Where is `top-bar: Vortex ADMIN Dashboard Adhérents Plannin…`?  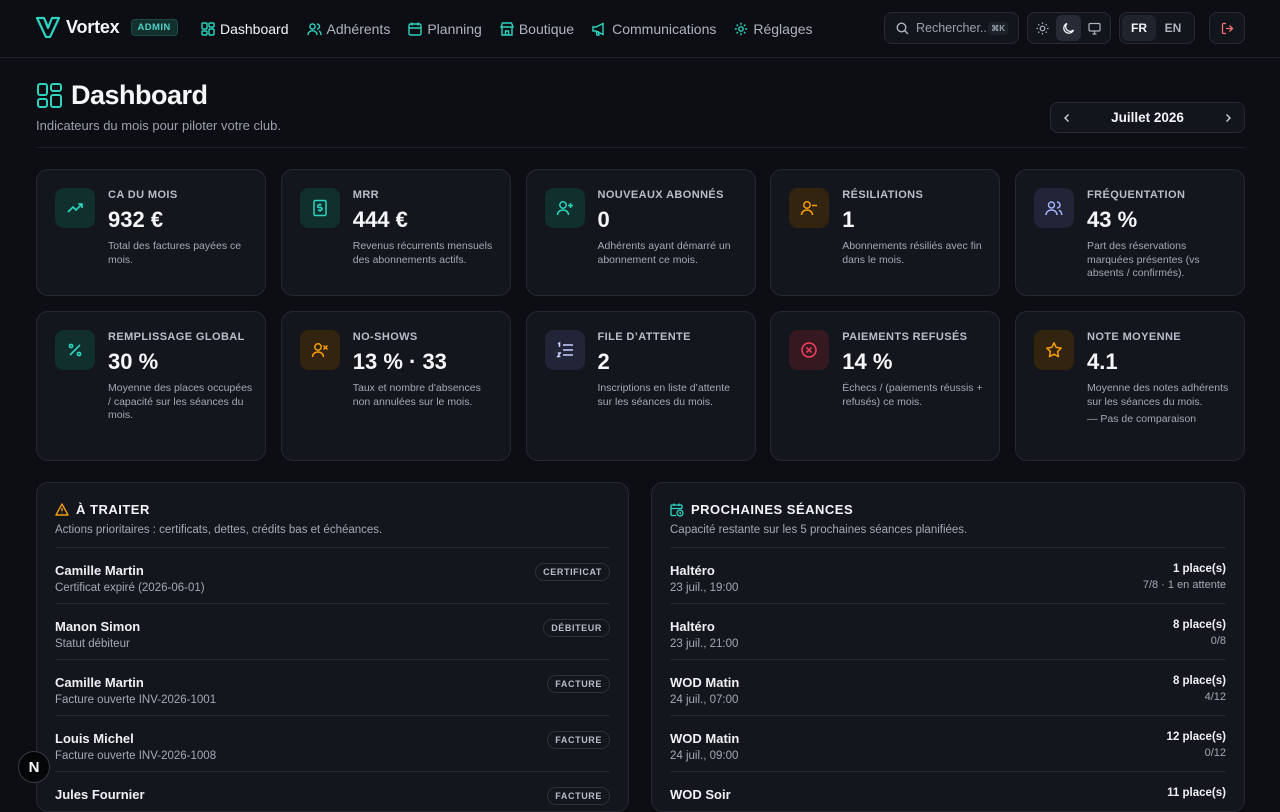 top-bar: Vortex ADMIN Dashboard Adhérents Plannin… is located at coordinates (640, 29).